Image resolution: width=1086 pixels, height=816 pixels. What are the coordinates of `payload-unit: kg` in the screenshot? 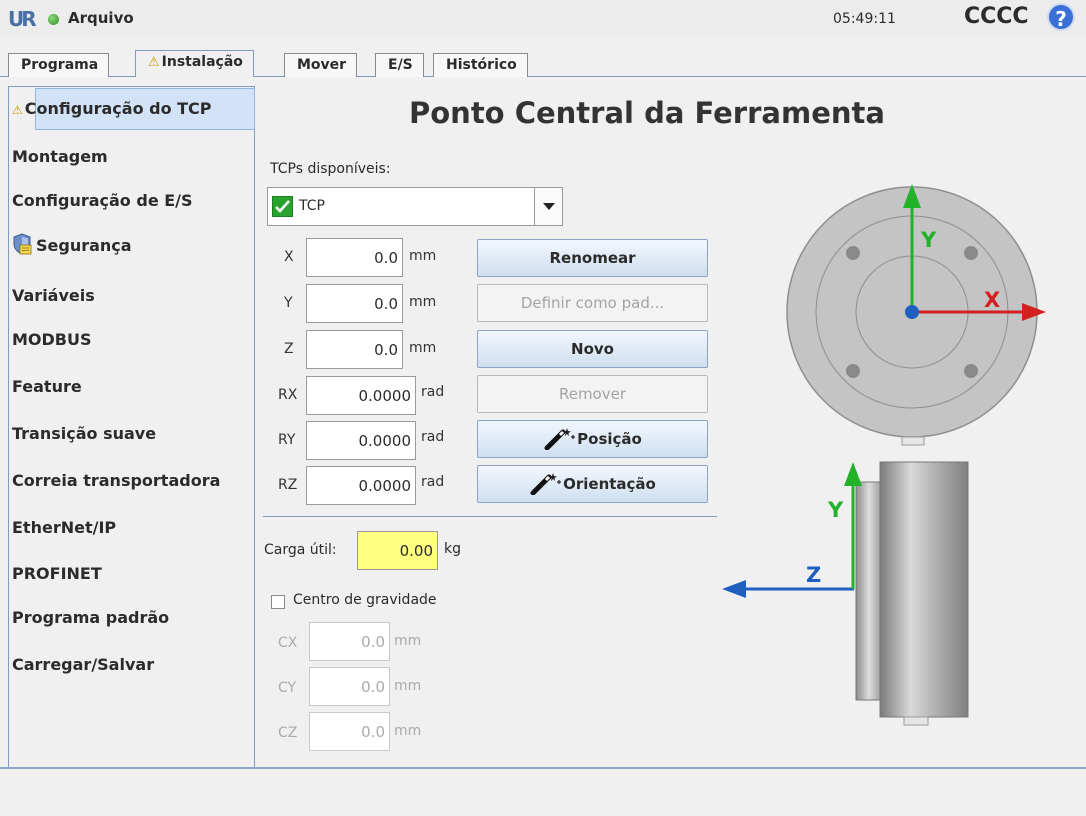 It's located at (452, 549).